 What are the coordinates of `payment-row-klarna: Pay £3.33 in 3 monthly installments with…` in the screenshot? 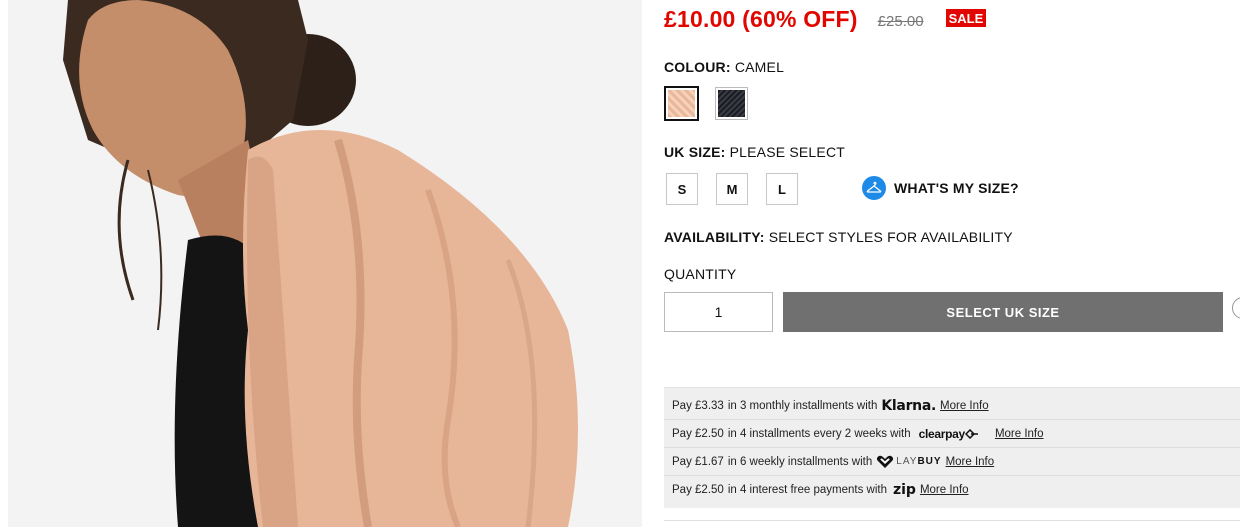 It's located at (952, 406).